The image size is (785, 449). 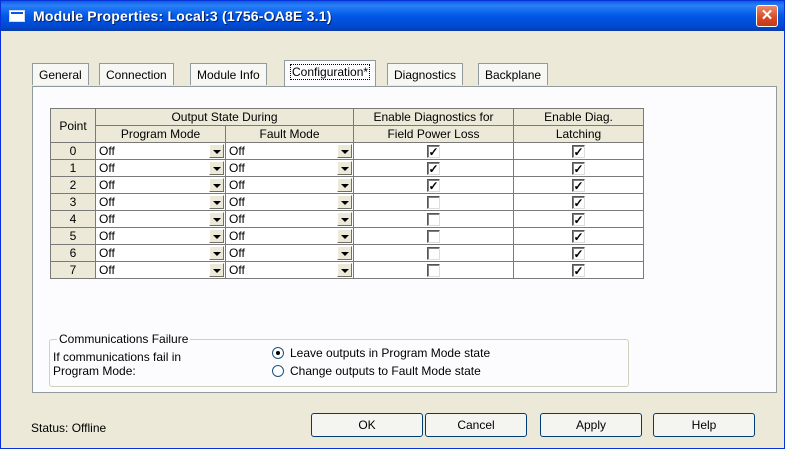 I want to click on radio-leave-program-mode-label: Leave outputs in Program Mode state, so click(x=390, y=353).